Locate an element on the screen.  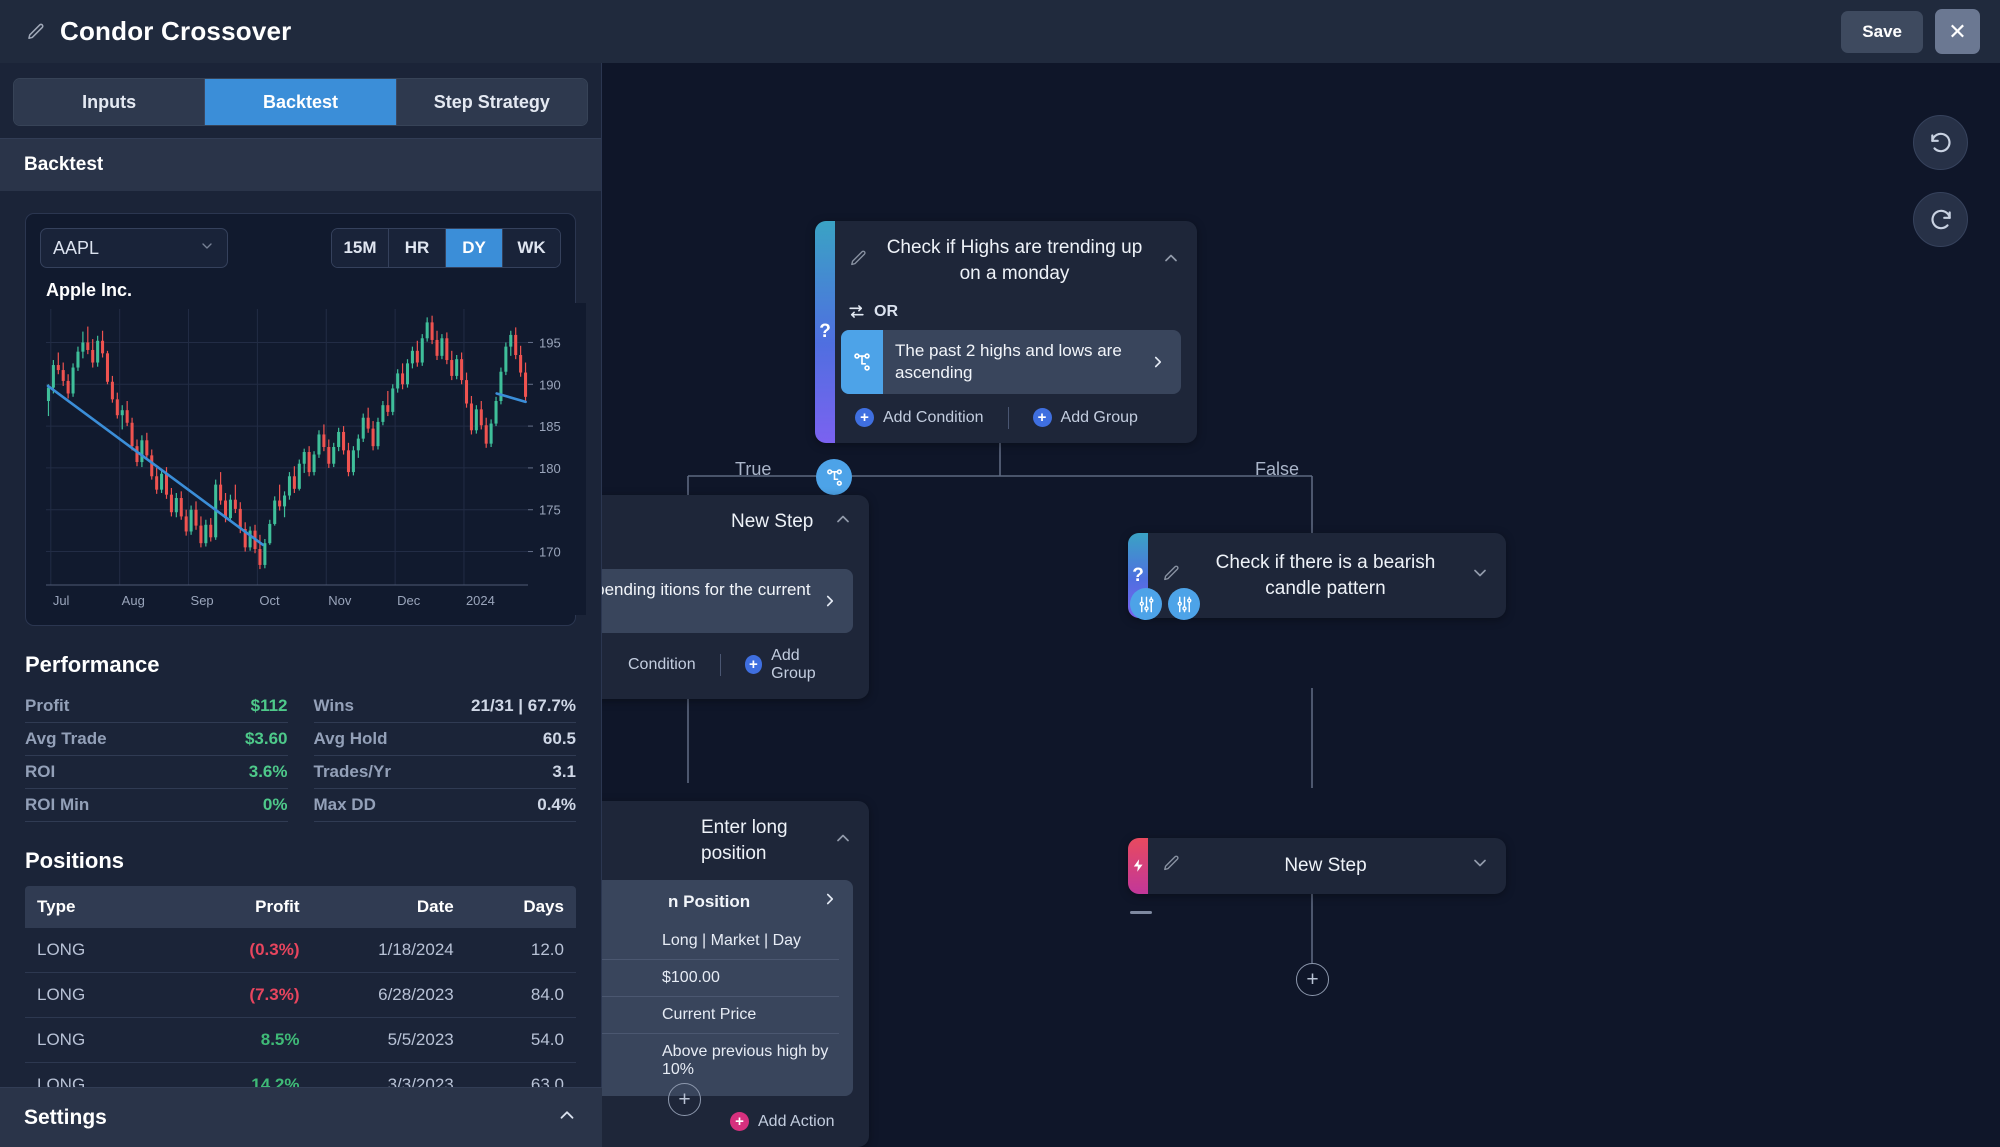
positions-title: Positions is located at coordinates (75, 860).